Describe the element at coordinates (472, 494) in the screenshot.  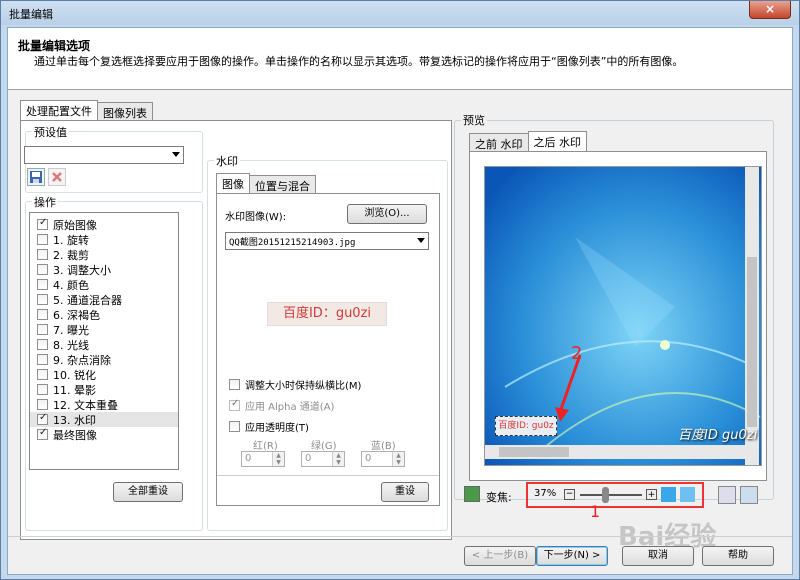
I see `fit-icon` at that location.